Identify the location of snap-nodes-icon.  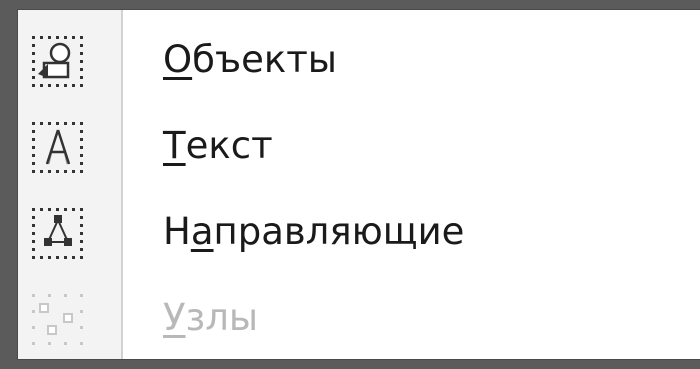
(58, 320).